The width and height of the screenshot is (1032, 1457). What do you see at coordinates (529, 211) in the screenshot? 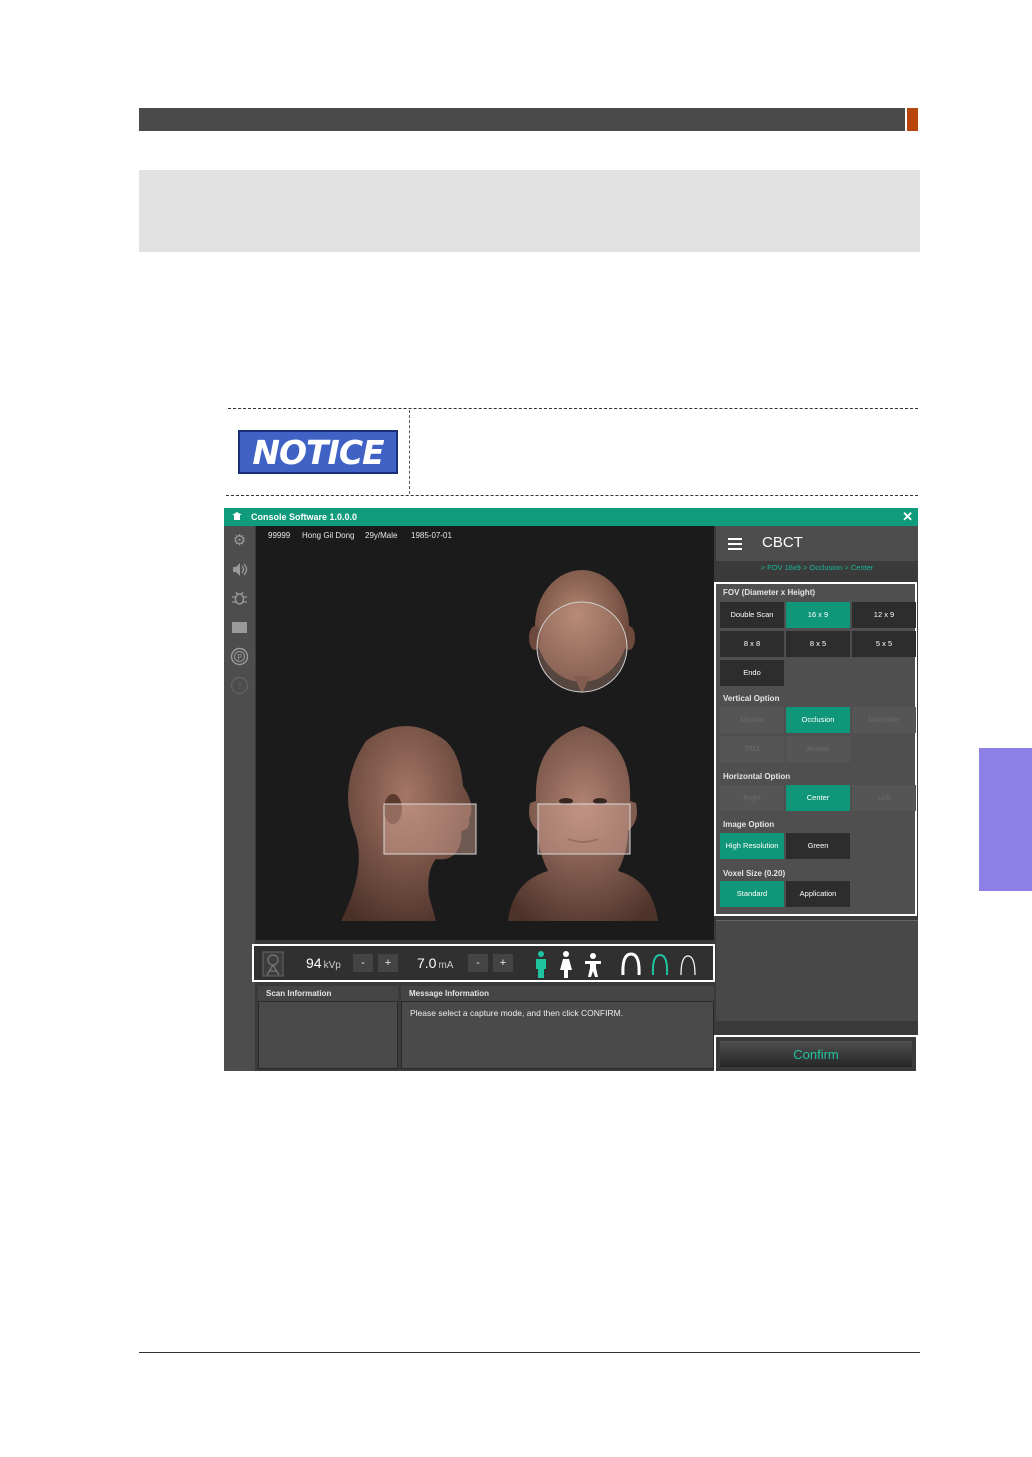
I see `section-title-box` at bounding box center [529, 211].